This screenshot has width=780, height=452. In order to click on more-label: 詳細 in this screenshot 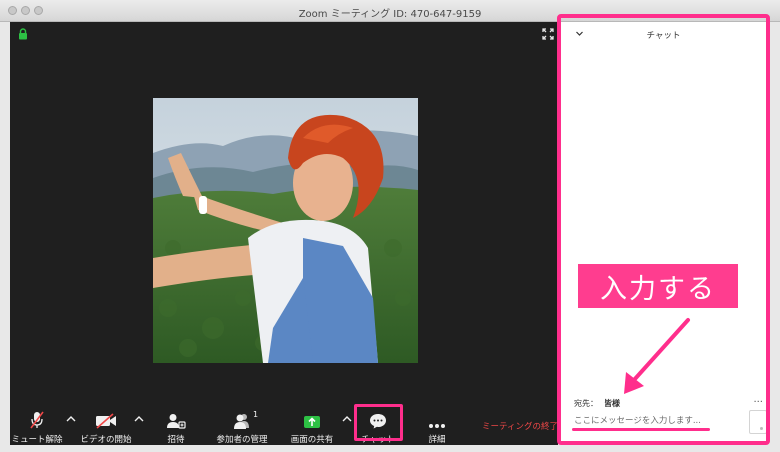, I will do `click(437, 440)`.